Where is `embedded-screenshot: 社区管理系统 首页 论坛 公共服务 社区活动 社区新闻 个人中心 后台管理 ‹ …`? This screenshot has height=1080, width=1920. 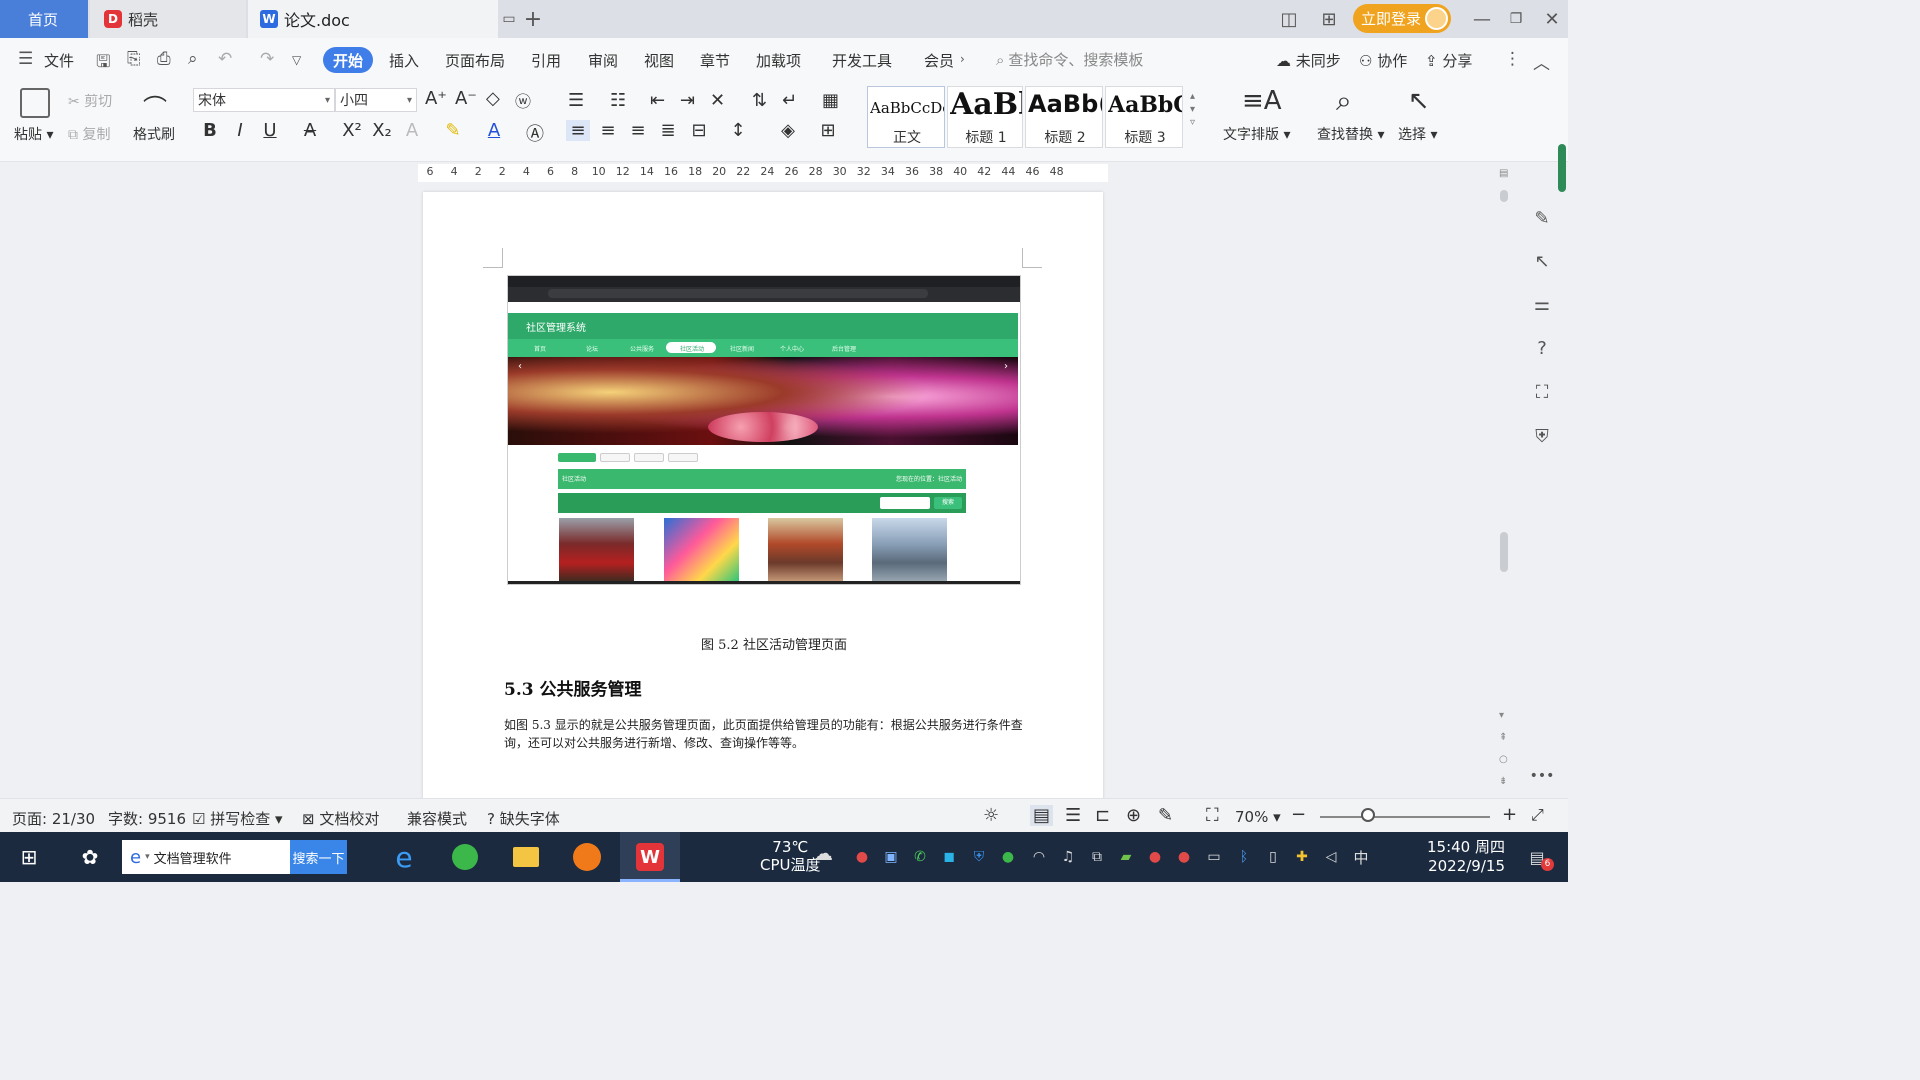
embedded-screenshot: 社区管理系统 首页 论坛 公共服务 社区活动 社区新闻 个人中心 后台管理 ‹ … is located at coordinates (764, 430).